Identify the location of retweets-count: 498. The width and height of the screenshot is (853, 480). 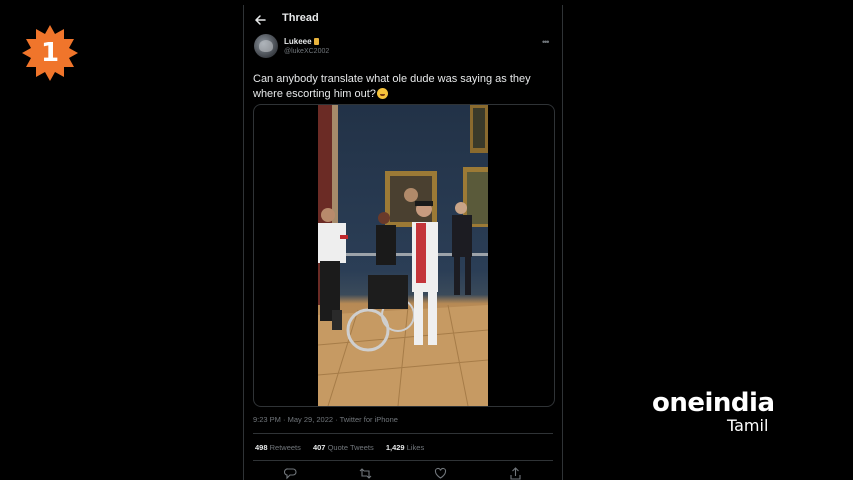
(261, 447).